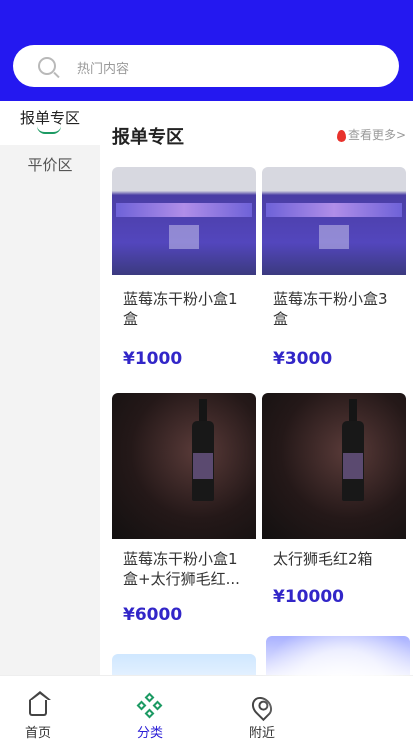 The image size is (413, 745). What do you see at coordinates (49, 118) in the screenshot?
I see `sidebar-item-label: 报单专区` at bounding box center [49, 118].